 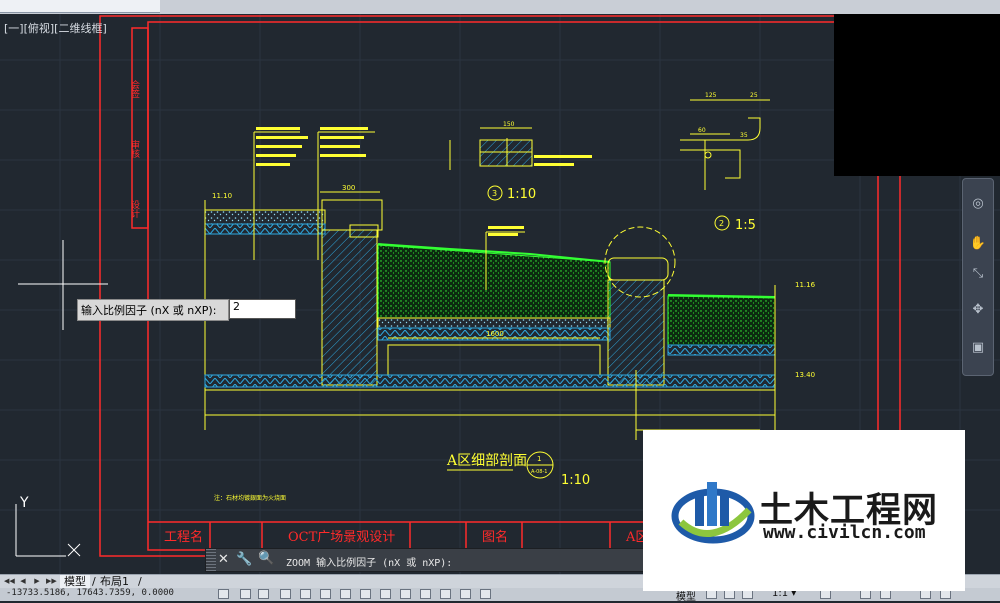 What do you see at coordinates (369, 561) in the screenshot?
I see `command-line-text: ZOOM 输入比例因子 (nX 或 nXP):` at bounding box center [369, 561].